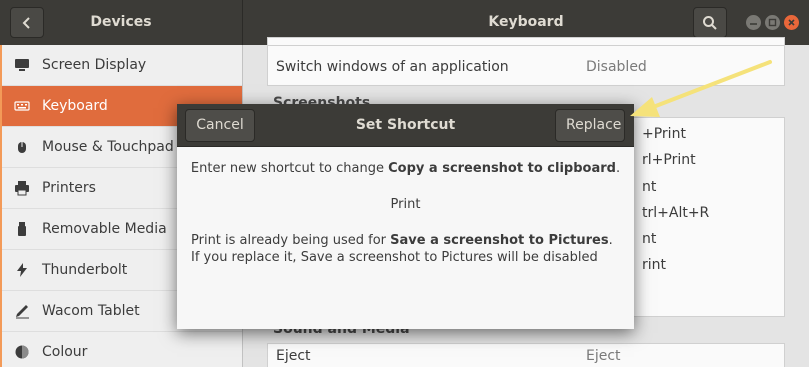  I want to click on shortcut-value: trl+Alt+R, so click(676, 213).